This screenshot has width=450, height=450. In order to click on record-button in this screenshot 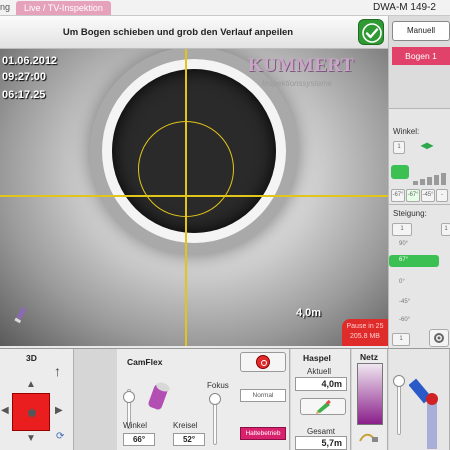, I will do `click(263, 362)`.